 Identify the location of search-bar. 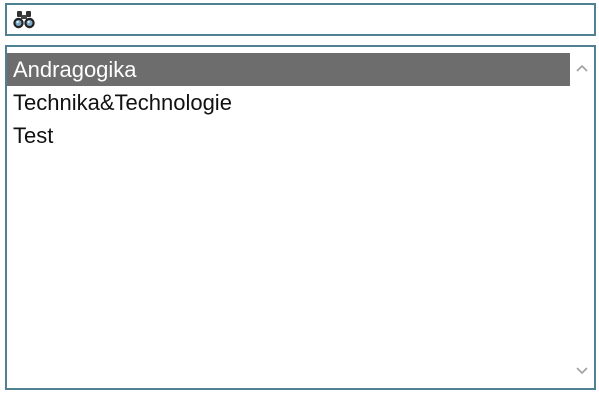
(300, 19).